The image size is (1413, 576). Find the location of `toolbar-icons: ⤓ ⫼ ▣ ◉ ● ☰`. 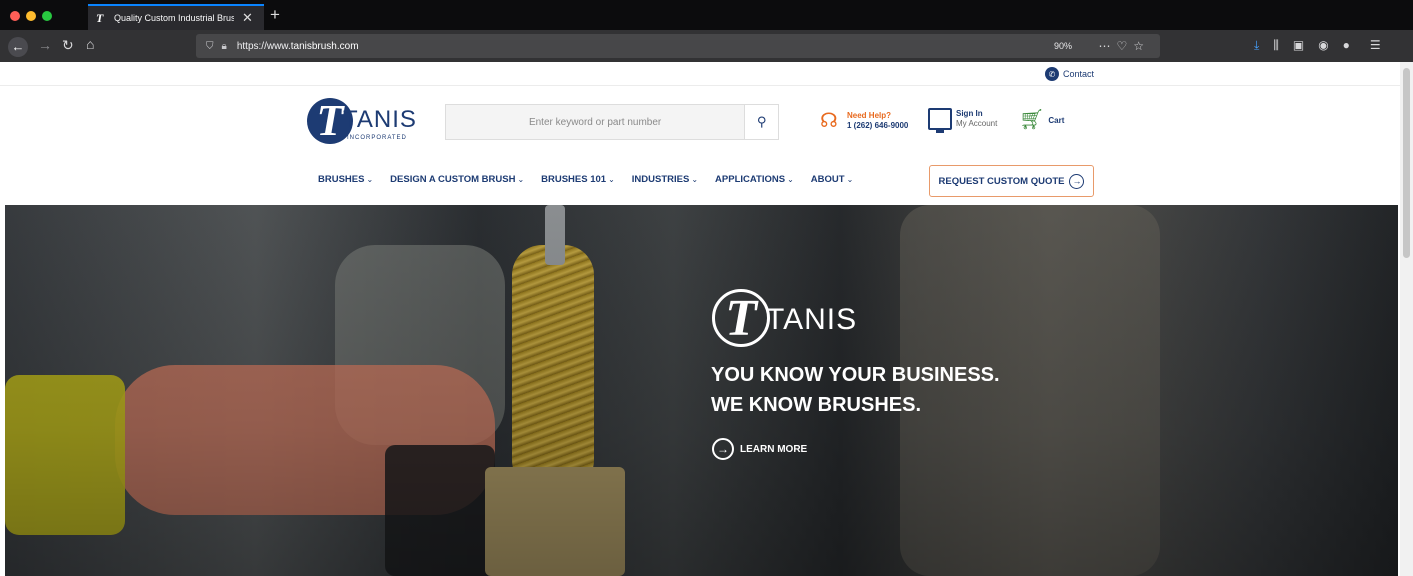

toolbar-icons: ⤓ ⫼ ▣ ◉ ● ☰ is located at coordinates (1317, 45).